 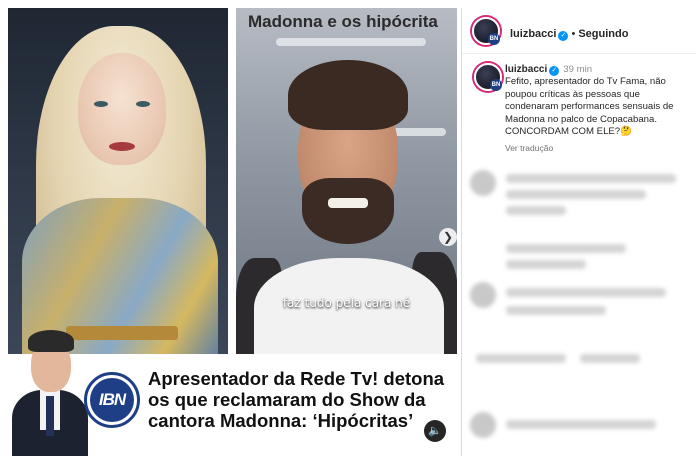 I want to click on avatar: BN, so click(x=486, y=31).